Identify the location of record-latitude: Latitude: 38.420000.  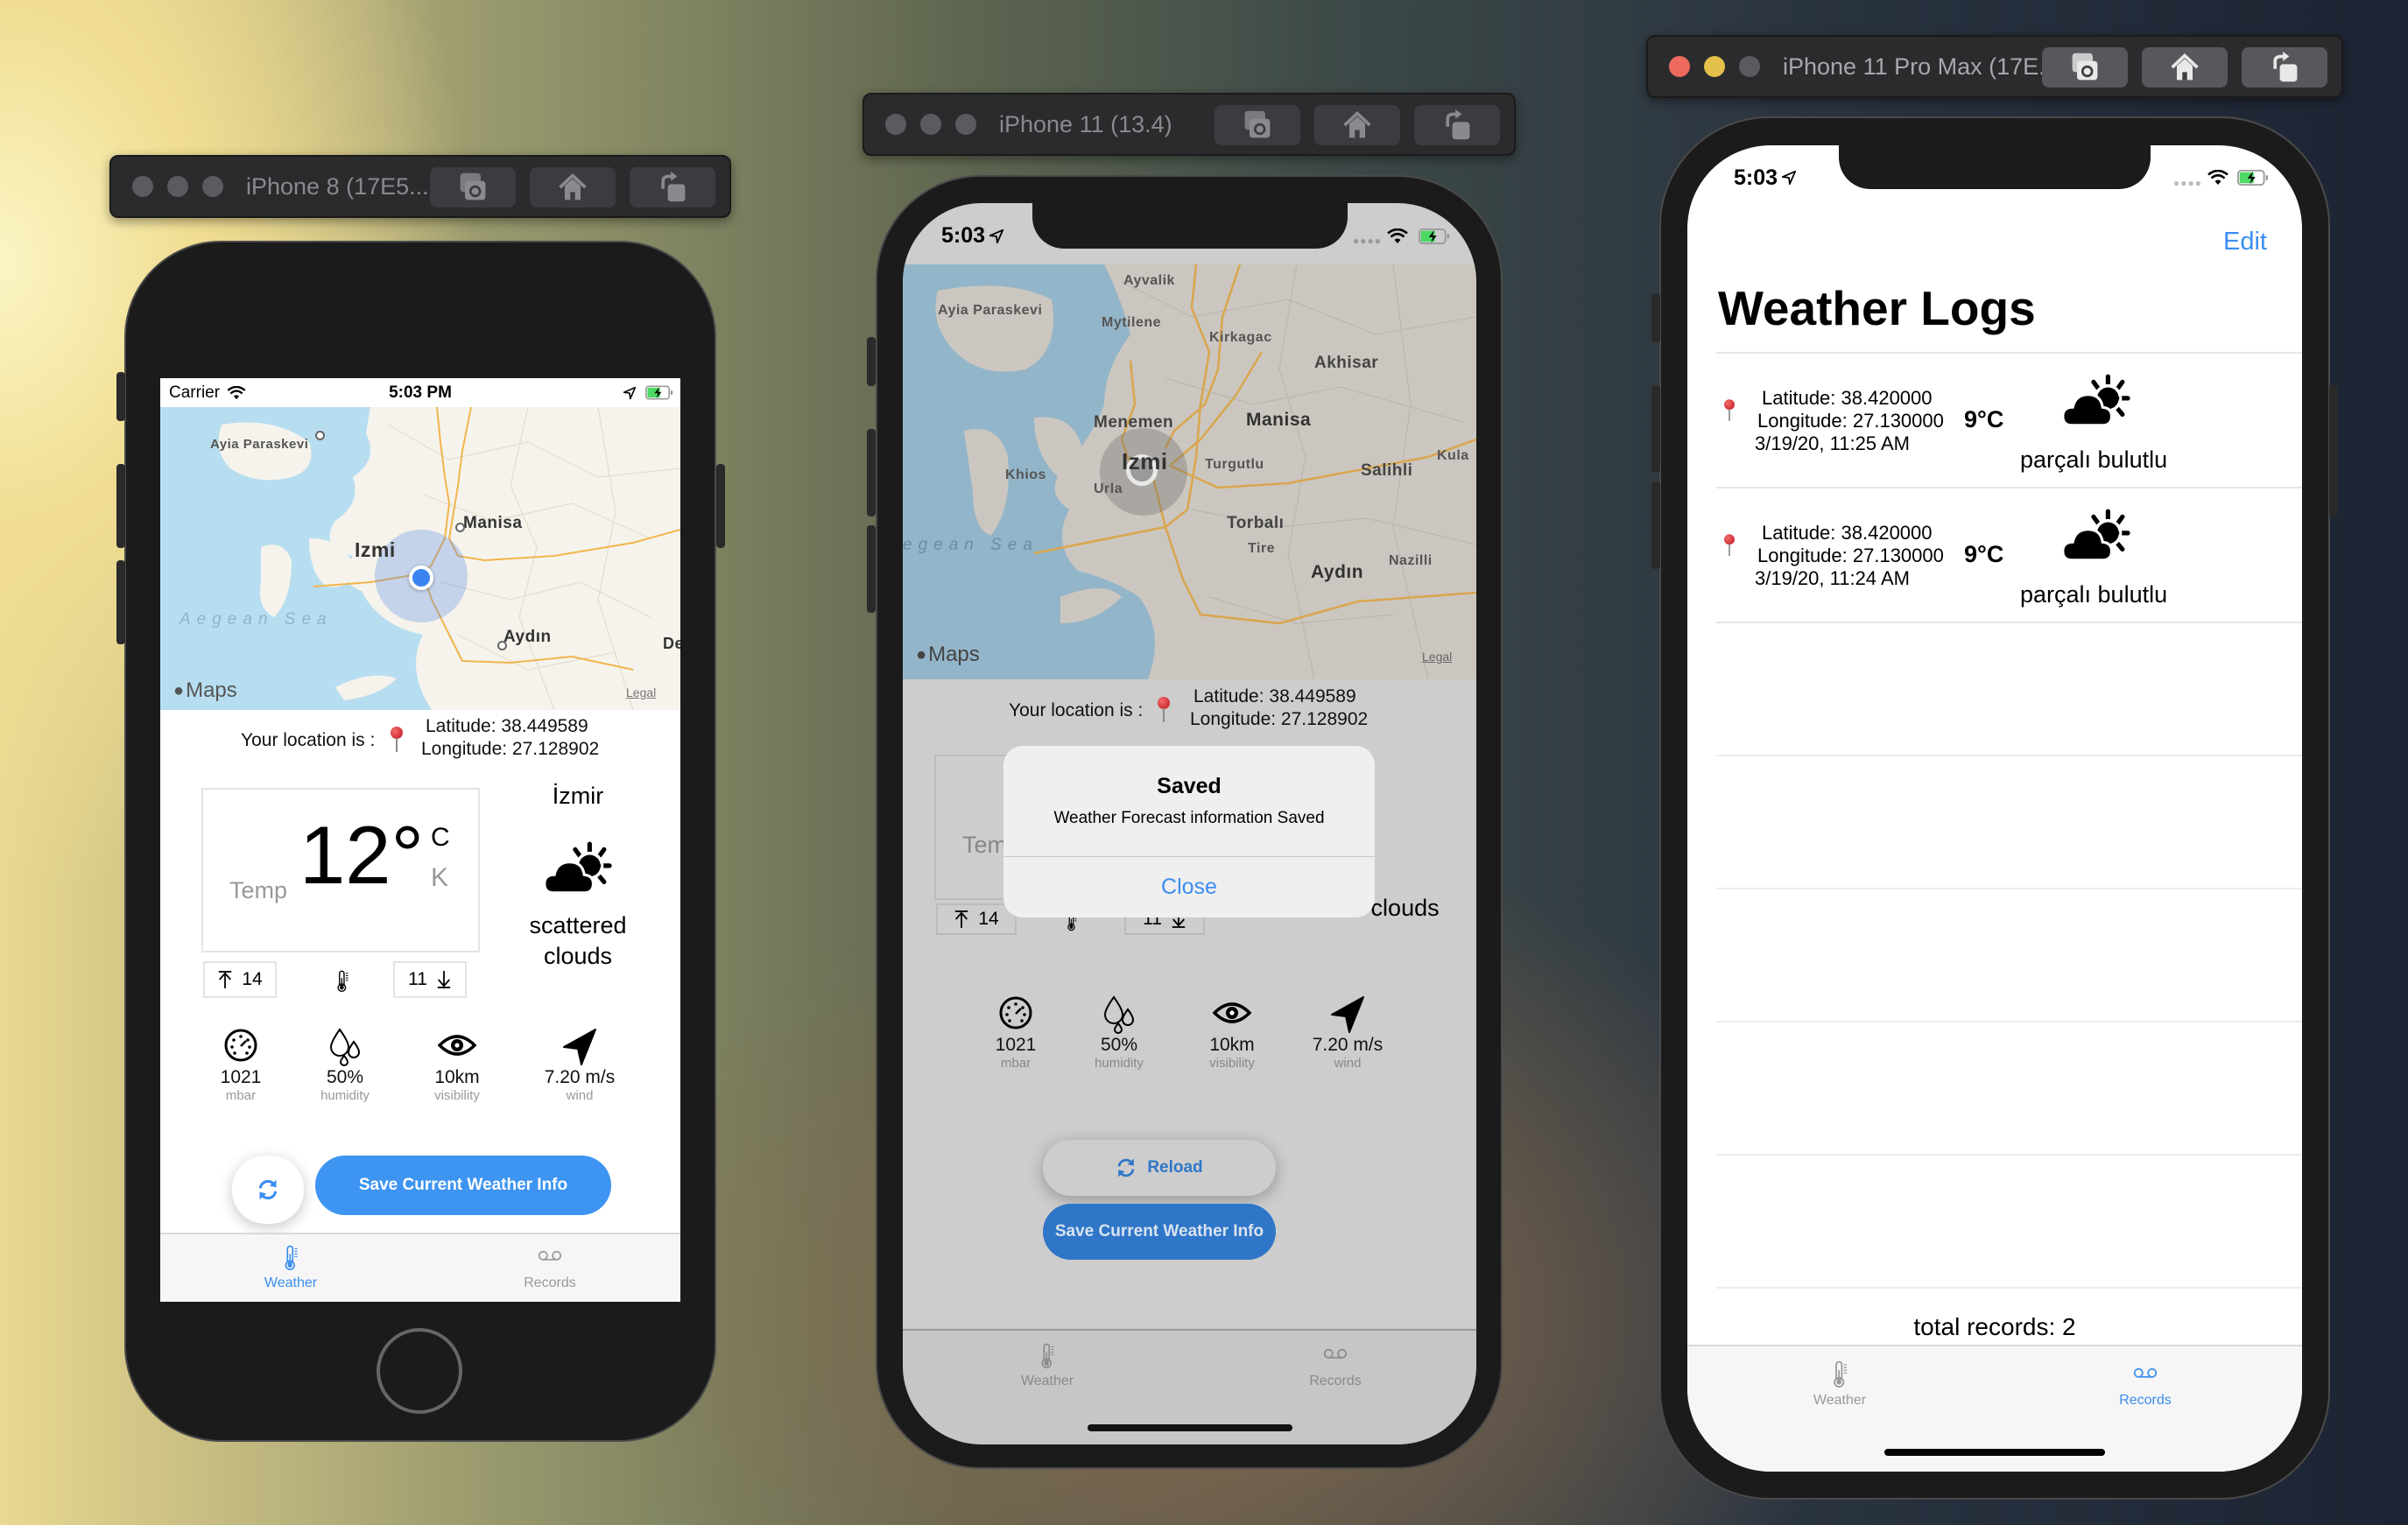
(1847, 533).